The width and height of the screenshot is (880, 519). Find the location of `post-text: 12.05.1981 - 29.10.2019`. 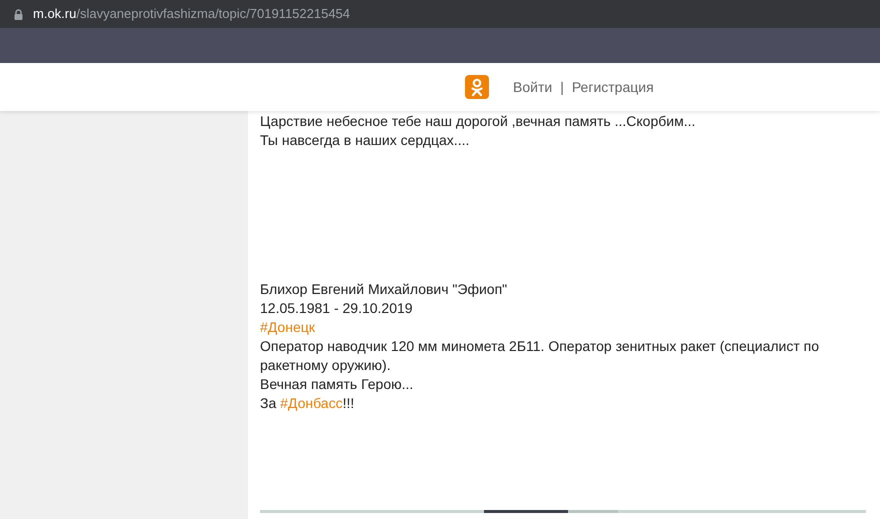

post-text: 12.05.1981 - 29.10.2019 is located at coordinates (337, 308).